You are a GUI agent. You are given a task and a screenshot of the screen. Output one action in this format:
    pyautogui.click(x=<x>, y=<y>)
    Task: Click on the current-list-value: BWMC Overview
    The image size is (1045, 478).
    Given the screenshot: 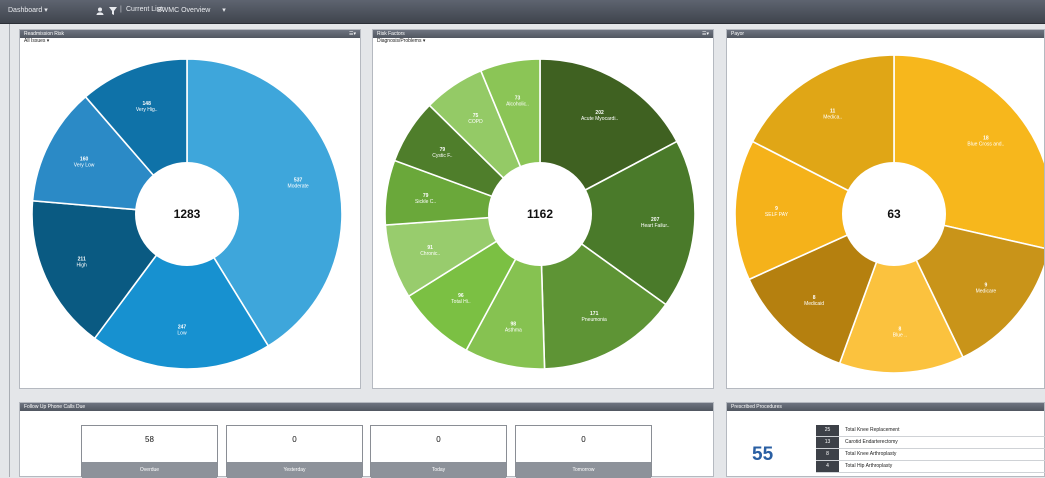 What is the action you would take?
    pyautogui.click(x=184, y=10)
    